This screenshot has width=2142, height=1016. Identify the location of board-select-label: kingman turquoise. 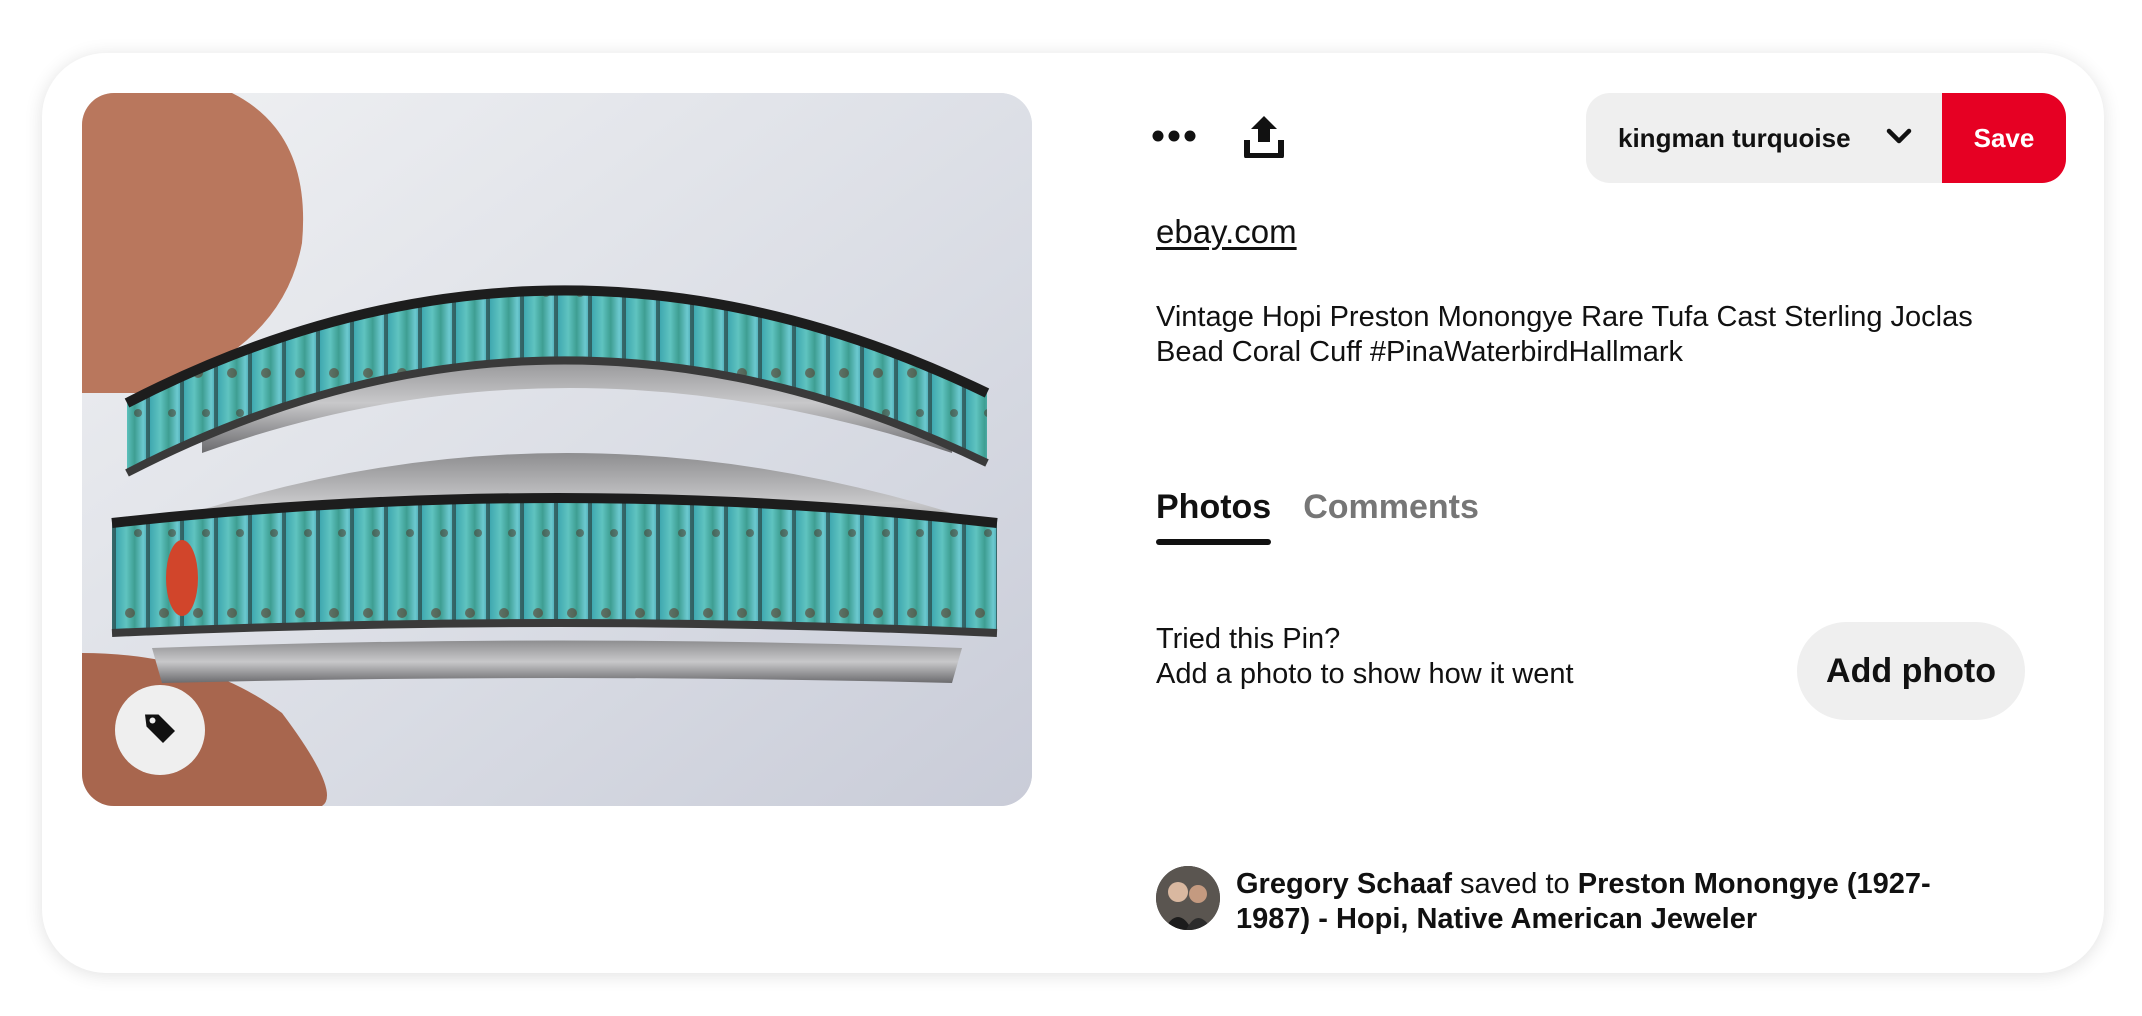
(1734, 137).